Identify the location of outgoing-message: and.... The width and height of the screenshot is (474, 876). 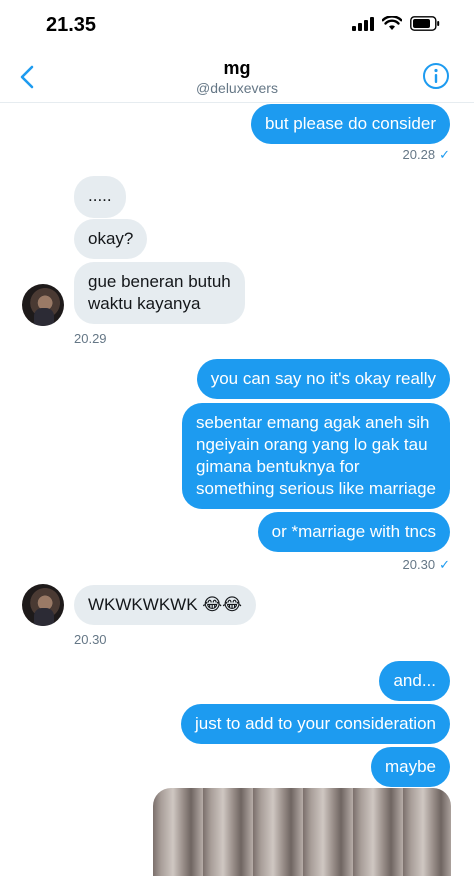
(414, 681).